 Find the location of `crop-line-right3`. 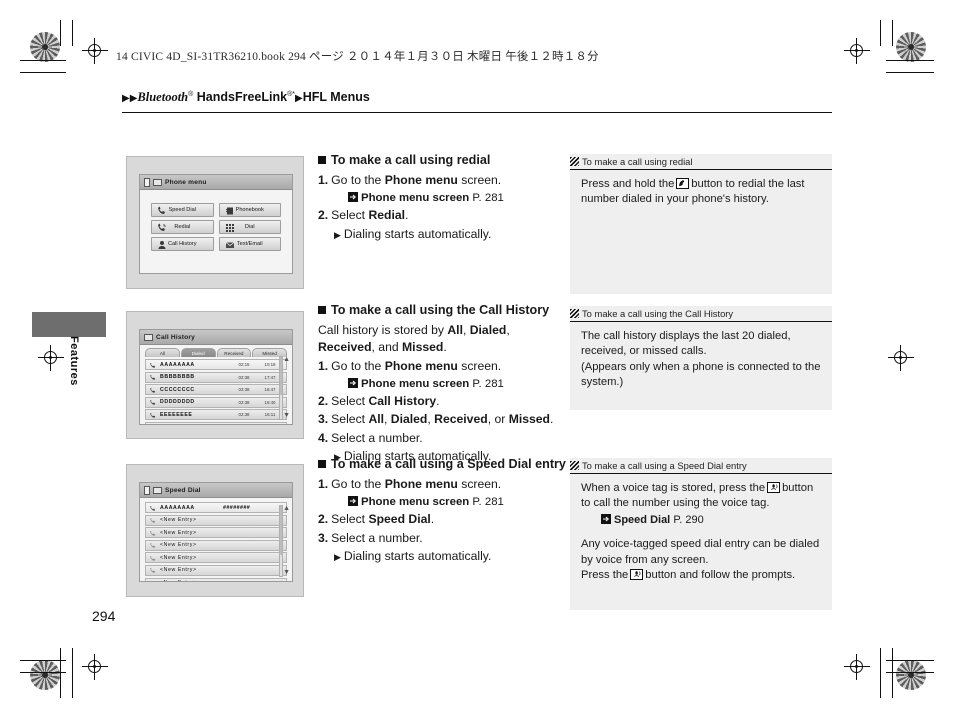

crop-line-right3 is located at coordinates (880, 673).